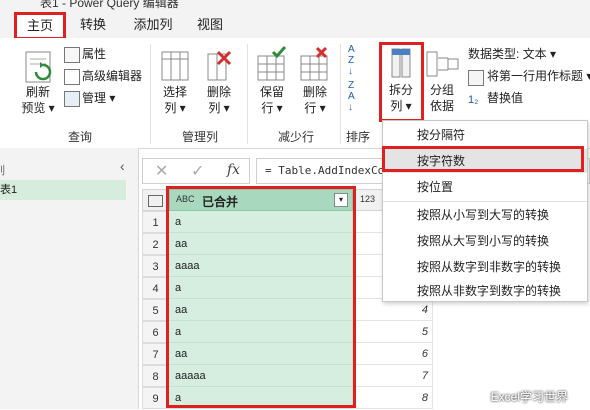 This screenshot has width=590, height=410. Describe the element at coordinates (155, 310) in the screenshot. I see `row-number: 5` at that location.